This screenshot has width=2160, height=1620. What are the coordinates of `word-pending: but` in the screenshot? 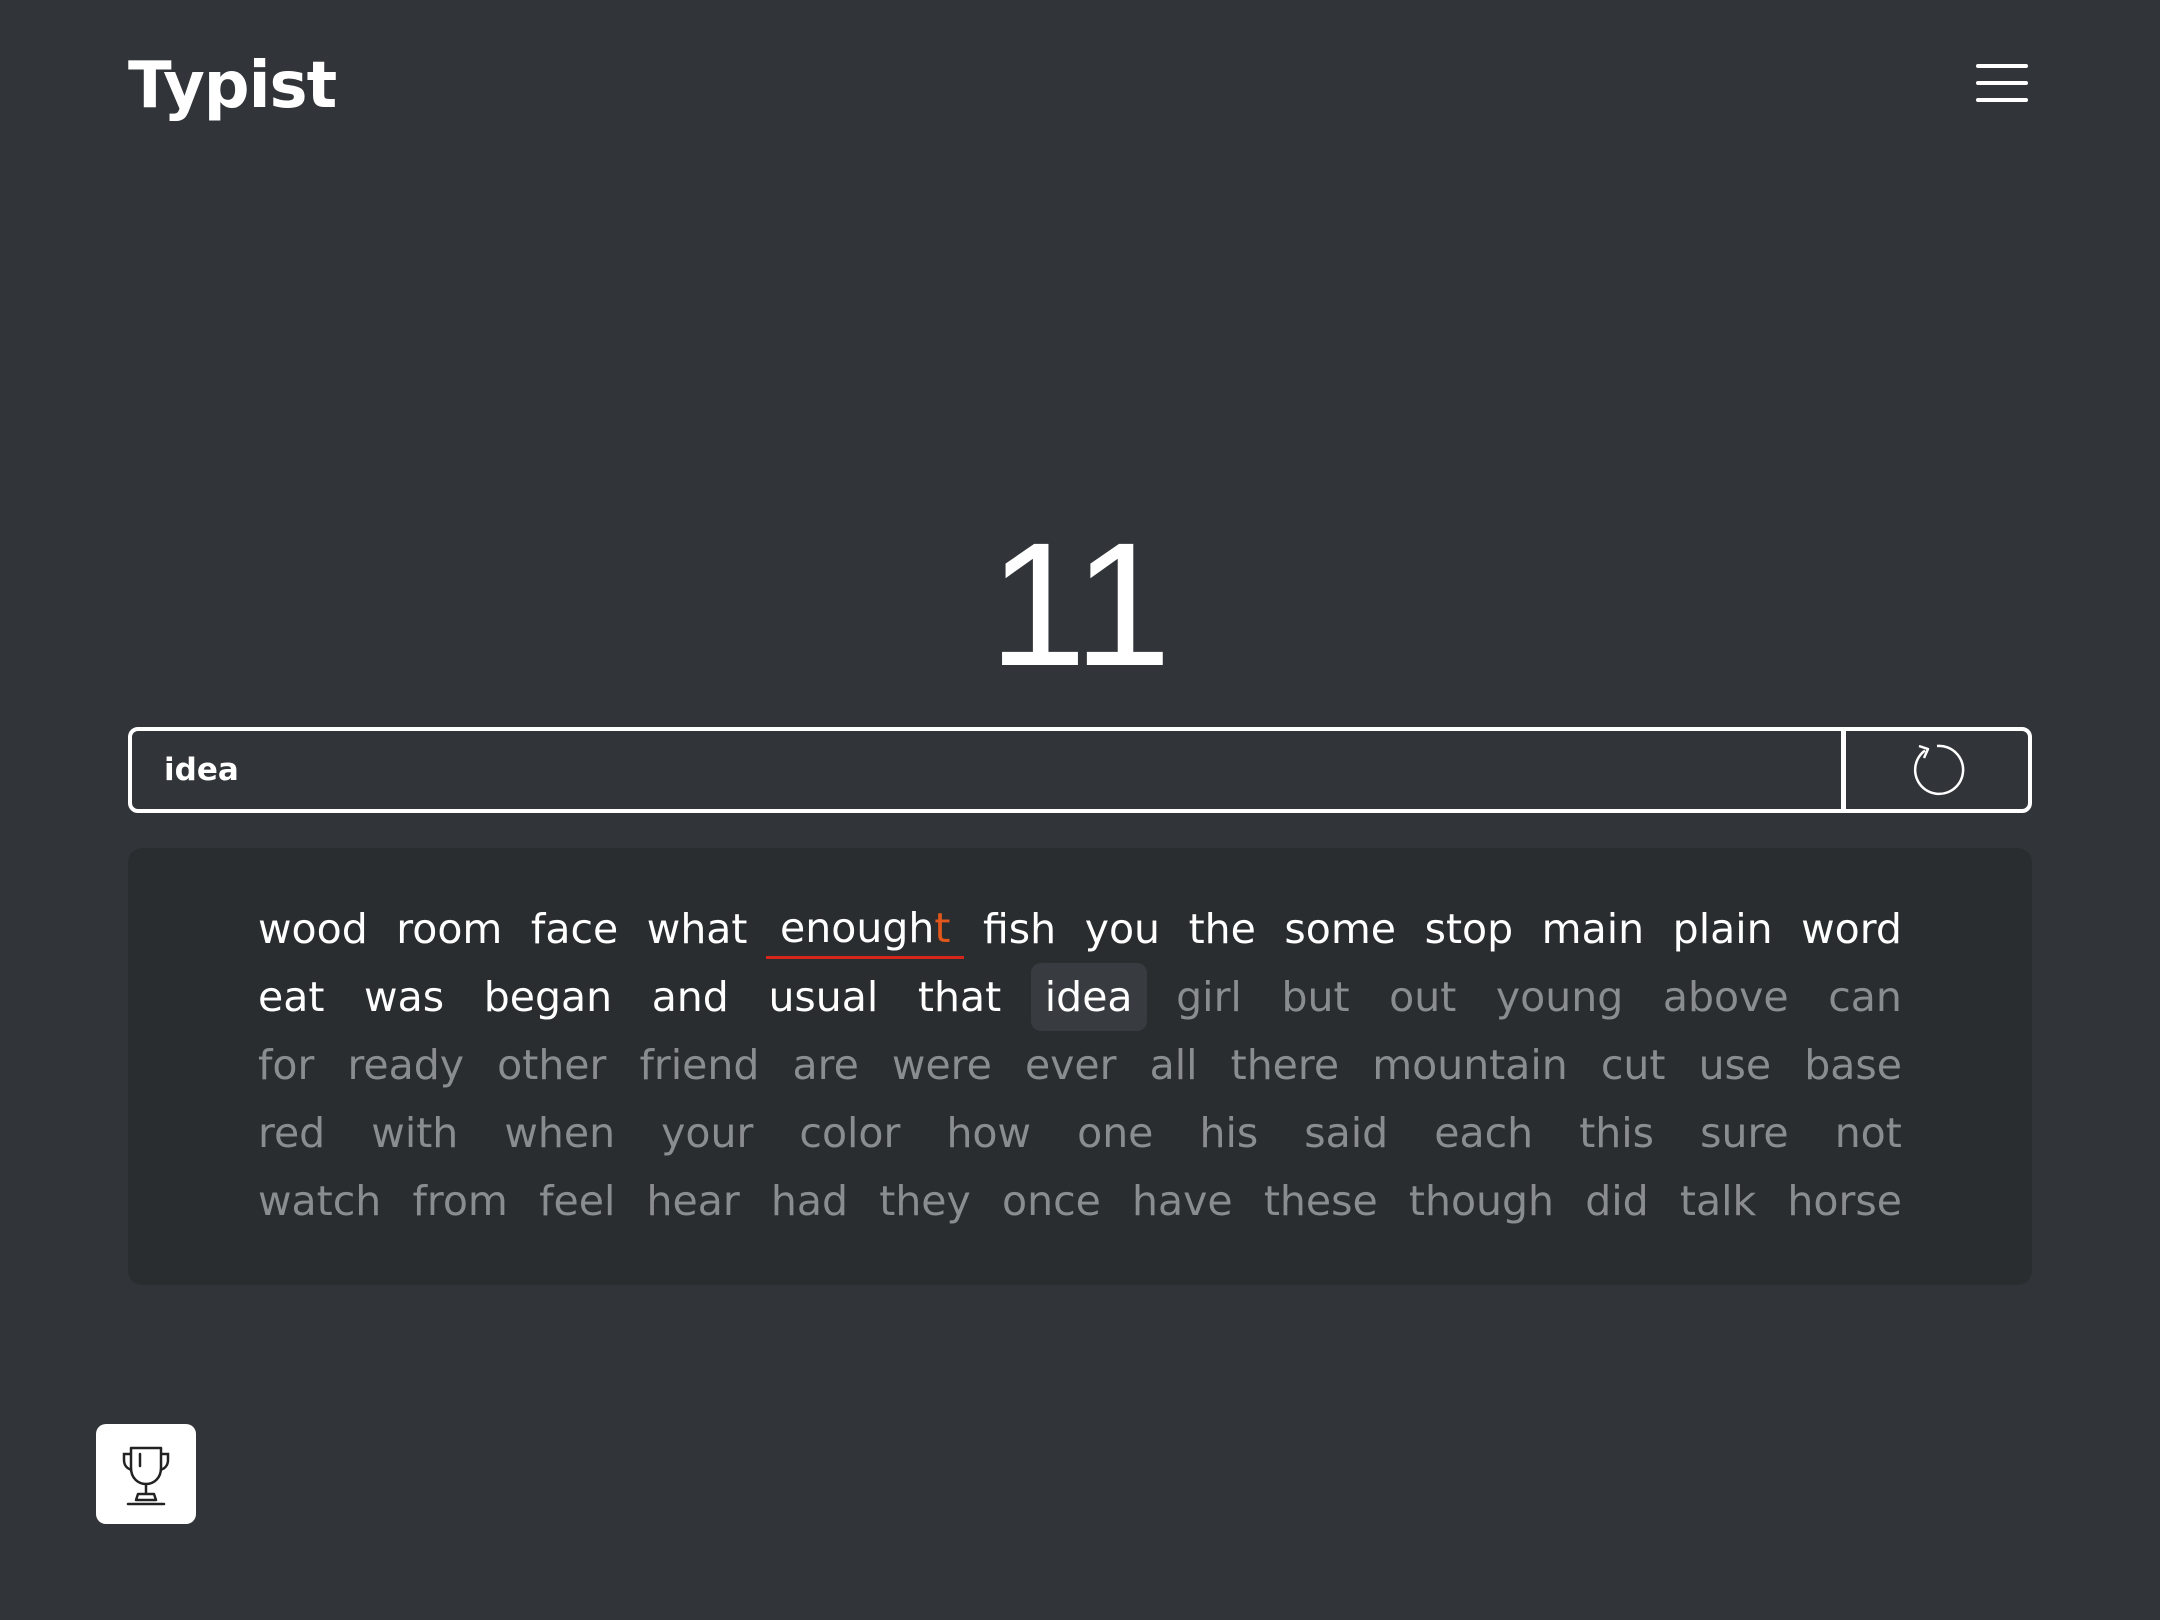 It's located at (1315, 997).